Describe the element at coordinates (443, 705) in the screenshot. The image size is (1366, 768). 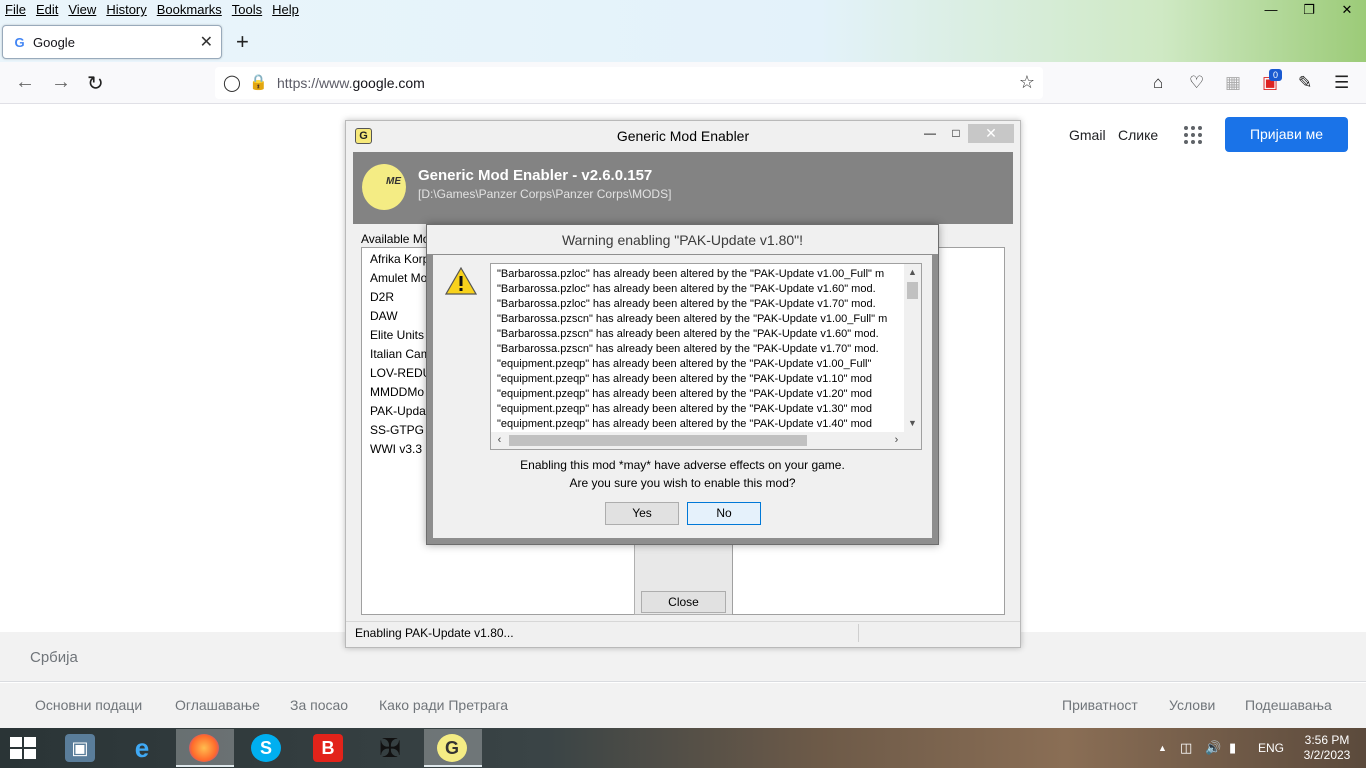
I see `footer-link-how-search-works: Како ради Претрага` at that location.